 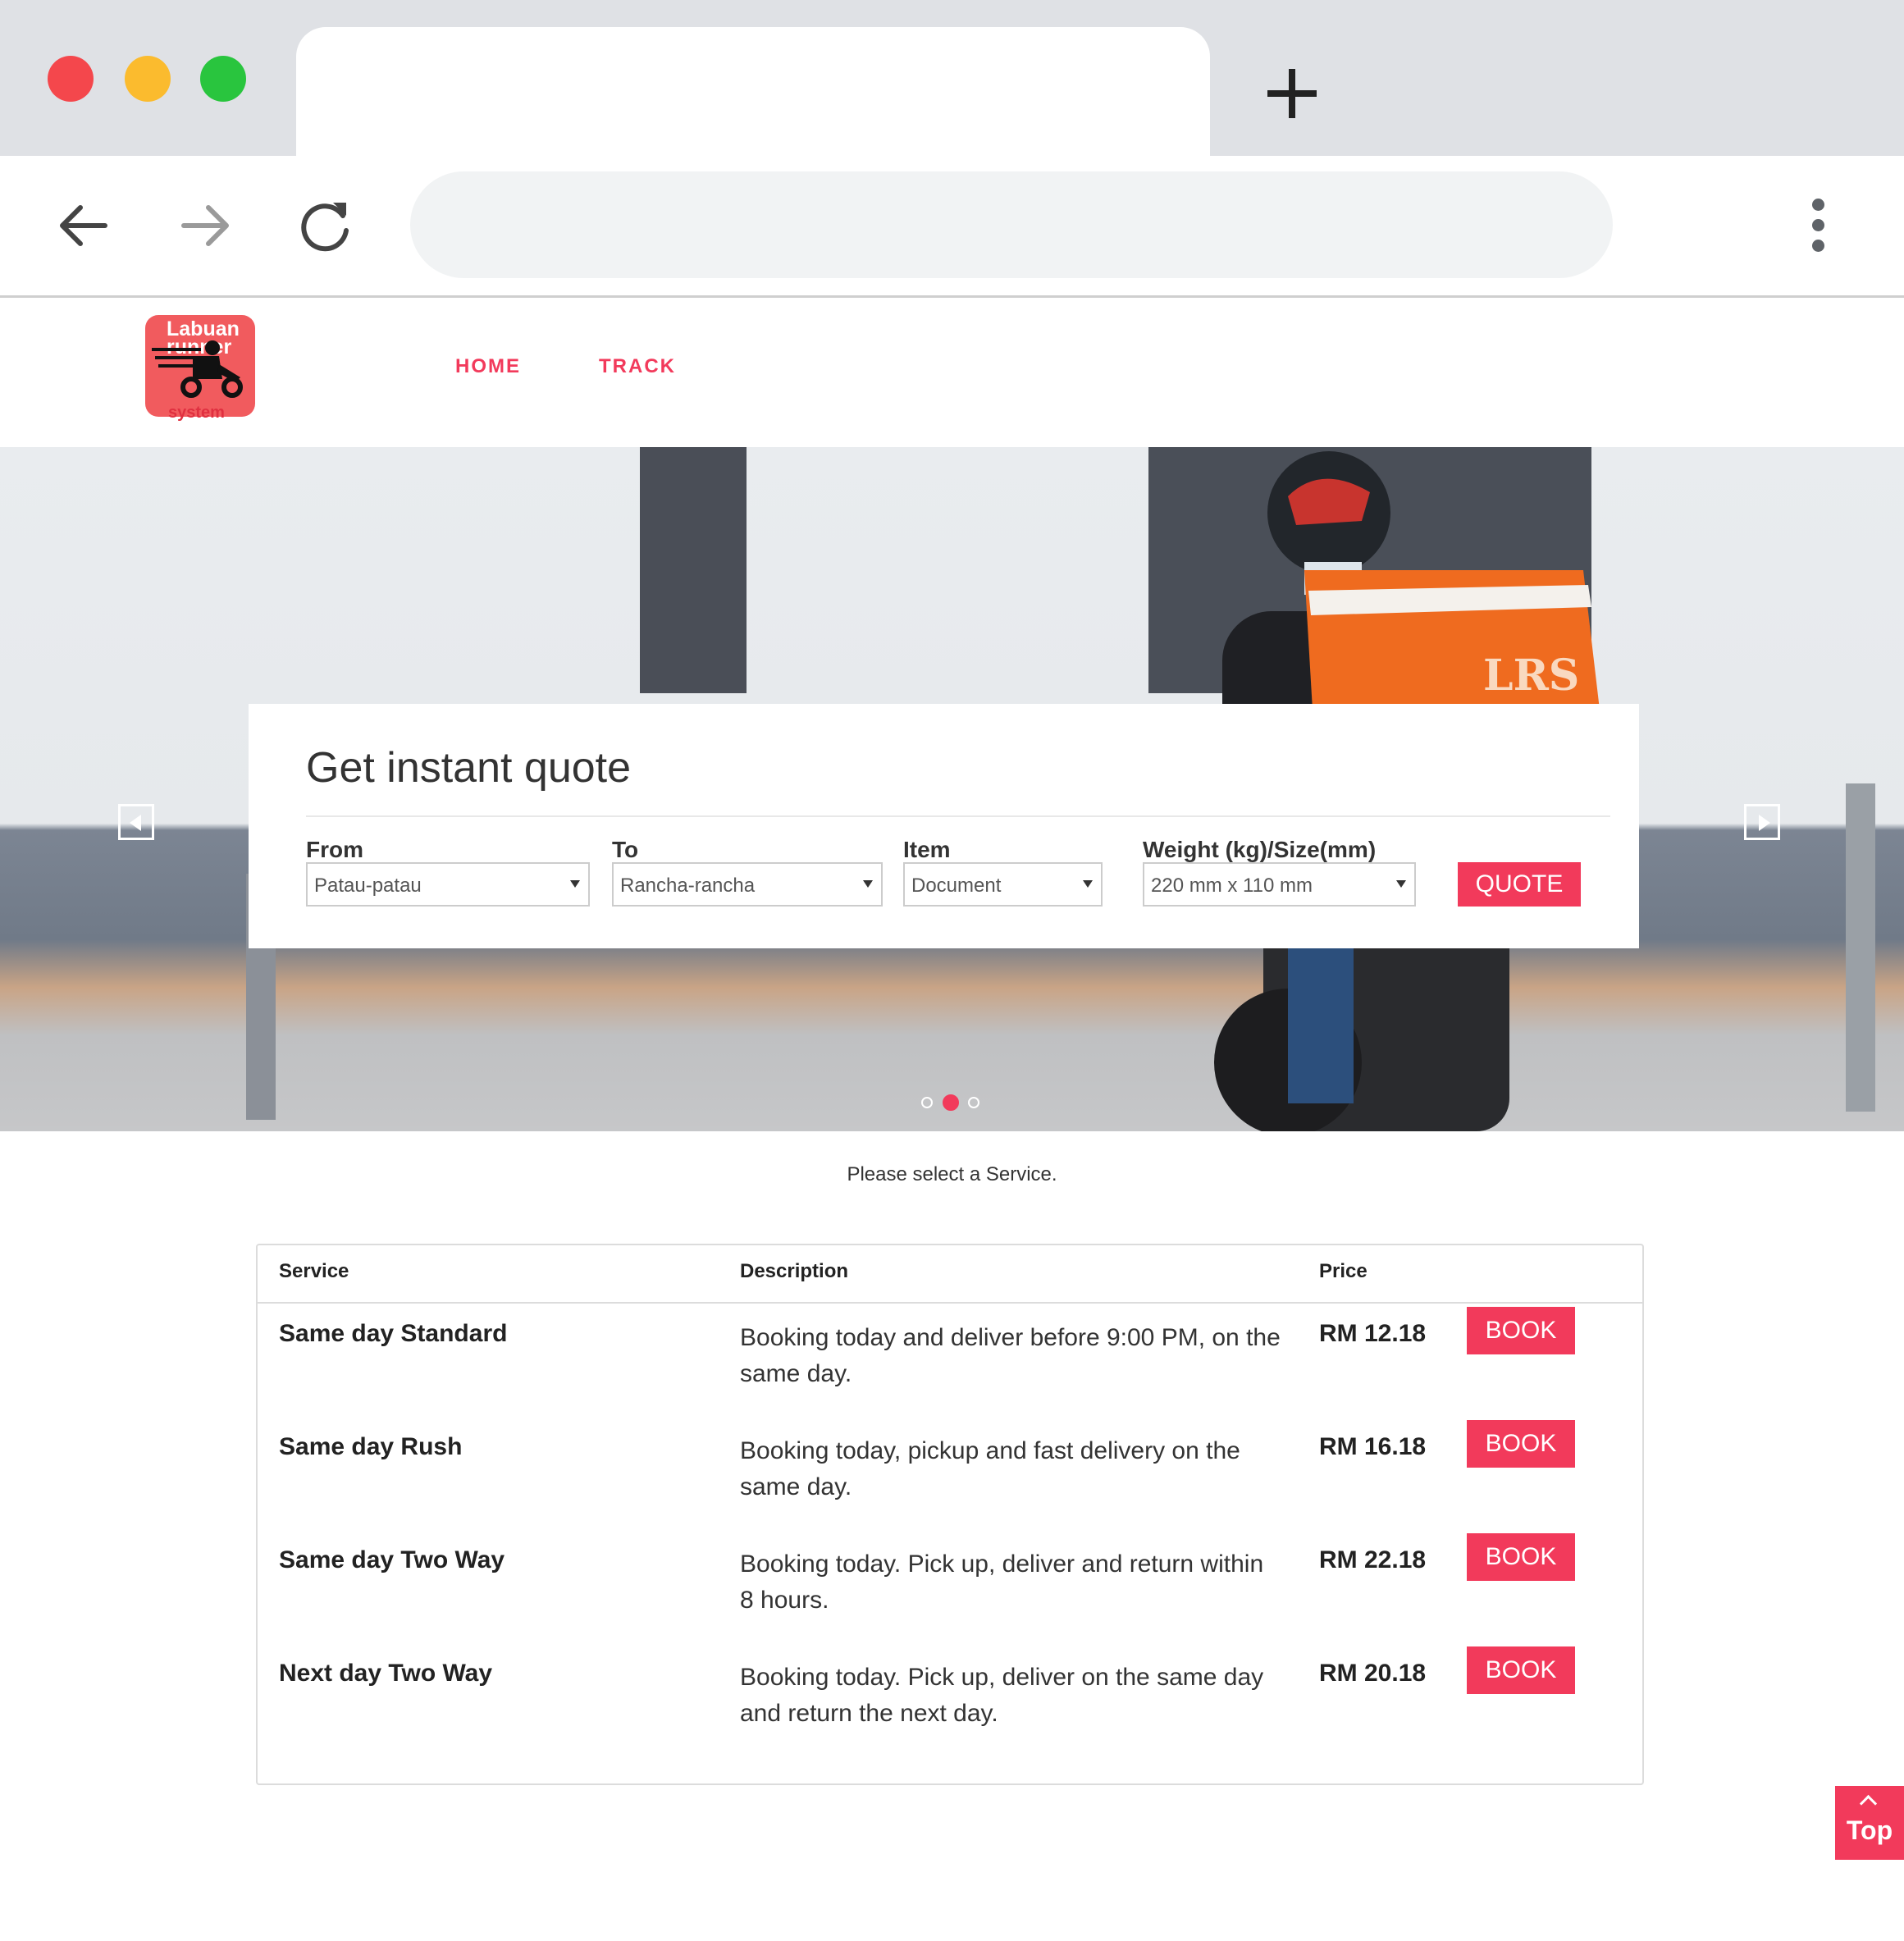 What do you see at coordinates (950, 1303) in the screenshot?
I see `table-header-divider` at bounding box center [950, 1303].